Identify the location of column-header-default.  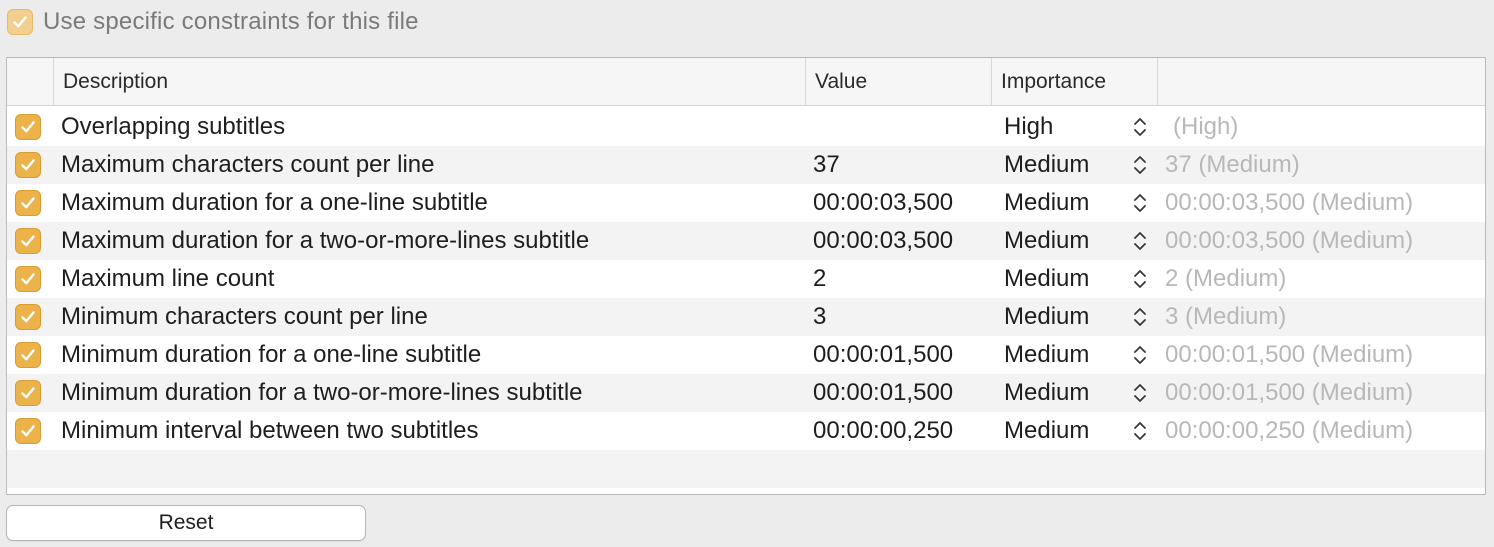
(1321, 81).